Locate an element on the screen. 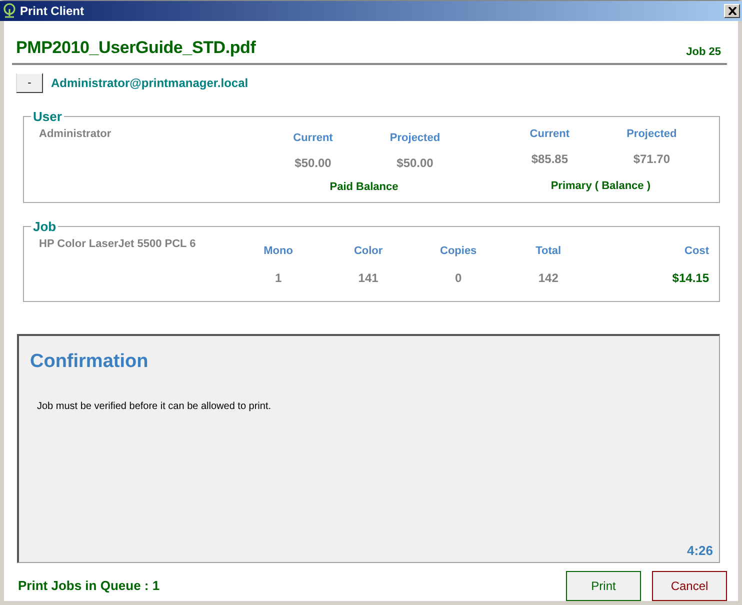 Image resolution: width=742 pixels, height=605 pixels. countdown-timer: 4:26 is located at coordinates (699, 551).